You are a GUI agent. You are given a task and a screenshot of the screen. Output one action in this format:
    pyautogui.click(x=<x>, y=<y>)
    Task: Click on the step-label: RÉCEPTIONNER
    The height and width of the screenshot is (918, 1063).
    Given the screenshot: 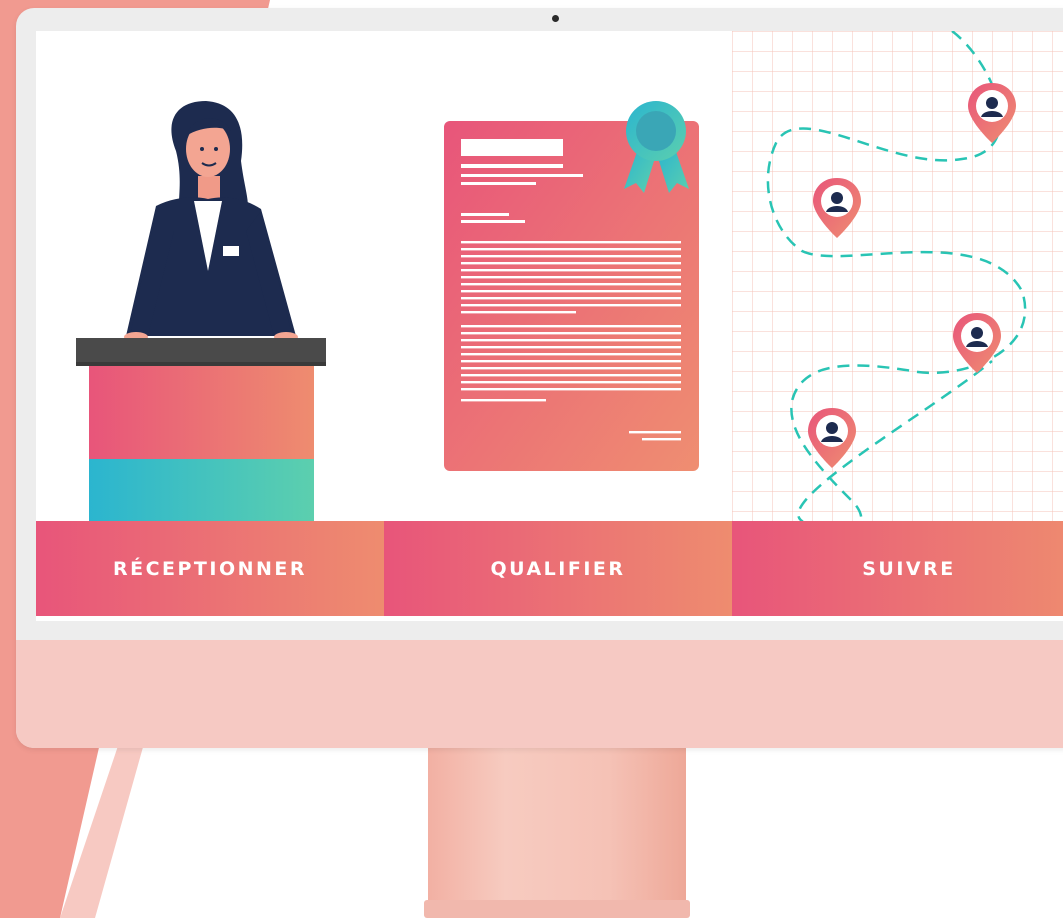 What is the action you would take?
    pyautogui.click(x=210, y=568)
    